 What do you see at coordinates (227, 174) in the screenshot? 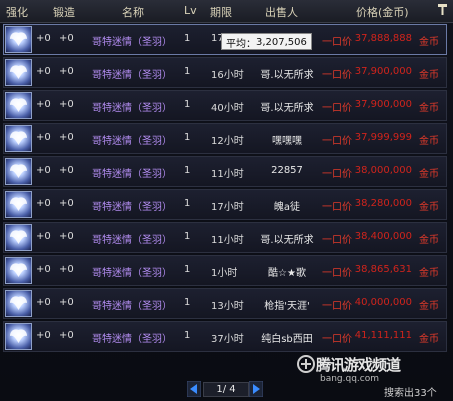
I see `item-period: 11小时` at bounding box center [227, 174].